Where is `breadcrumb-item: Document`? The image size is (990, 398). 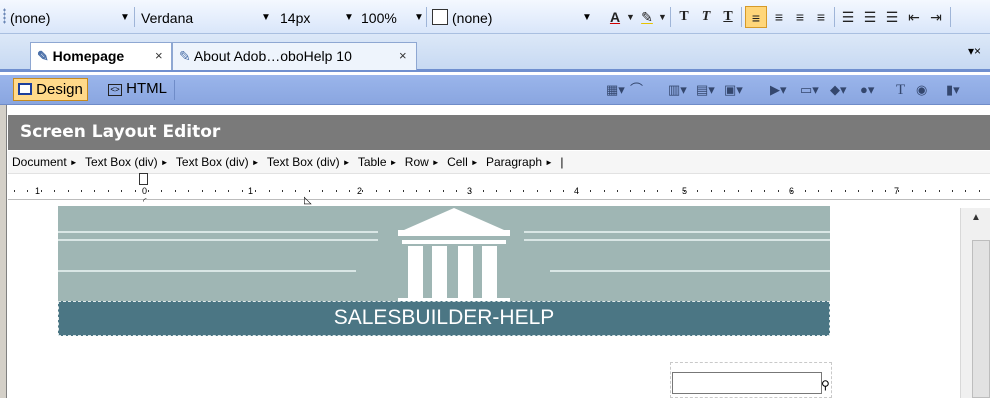 breadcrumb-item: Document is located at coordinates (39, 162).